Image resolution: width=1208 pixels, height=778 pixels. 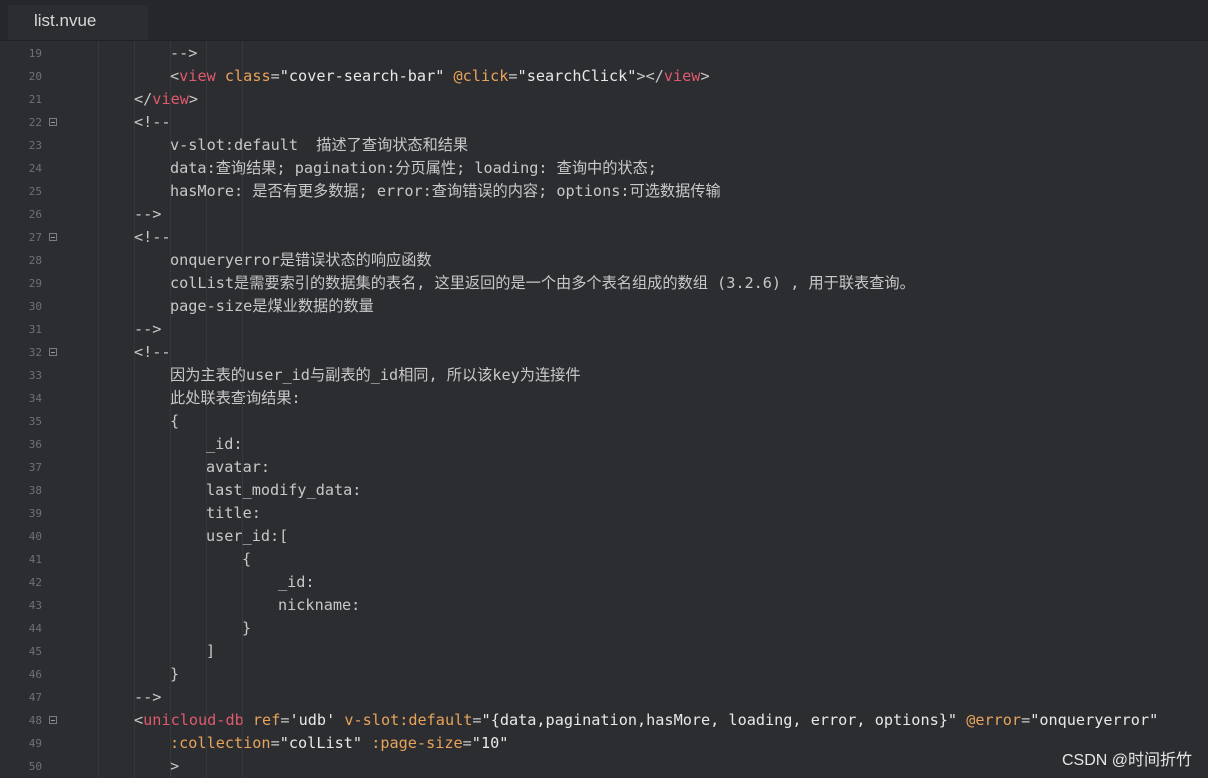 I want to click on line-number: 27, so click(x=35, y=237).